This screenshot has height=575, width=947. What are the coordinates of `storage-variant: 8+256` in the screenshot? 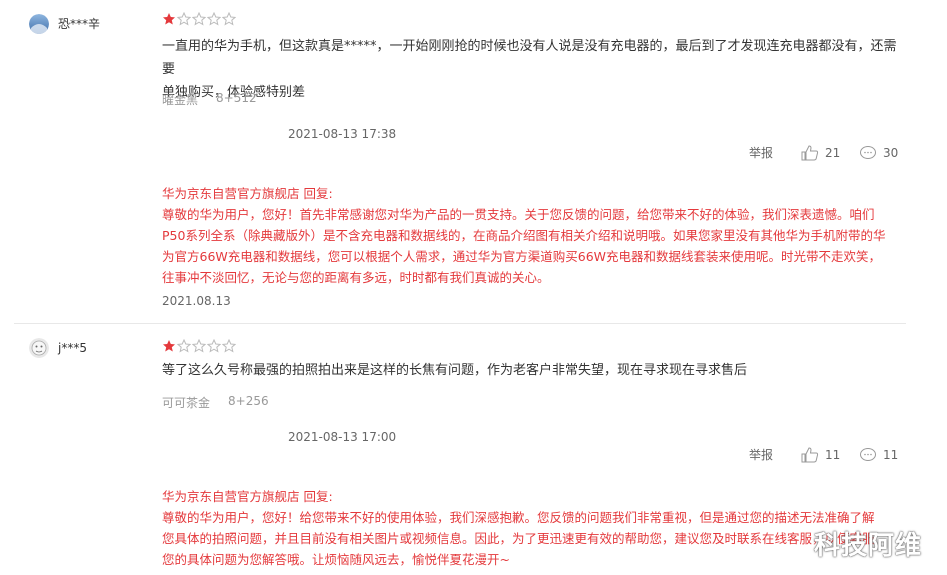 It's located at (248, 401).